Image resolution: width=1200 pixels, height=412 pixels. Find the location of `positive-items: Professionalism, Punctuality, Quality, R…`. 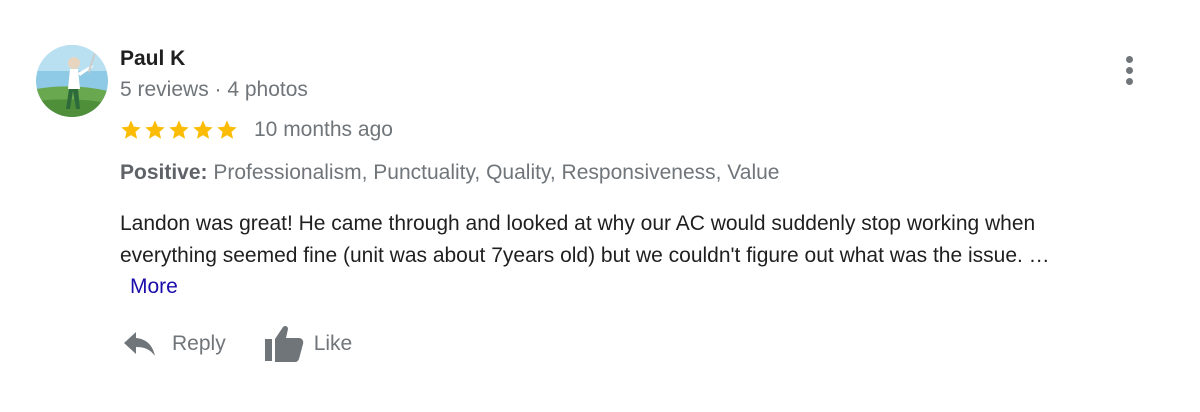

positive-items: Professionalism, Punctuality, Quality, R… is located at coordinates (493, 172).